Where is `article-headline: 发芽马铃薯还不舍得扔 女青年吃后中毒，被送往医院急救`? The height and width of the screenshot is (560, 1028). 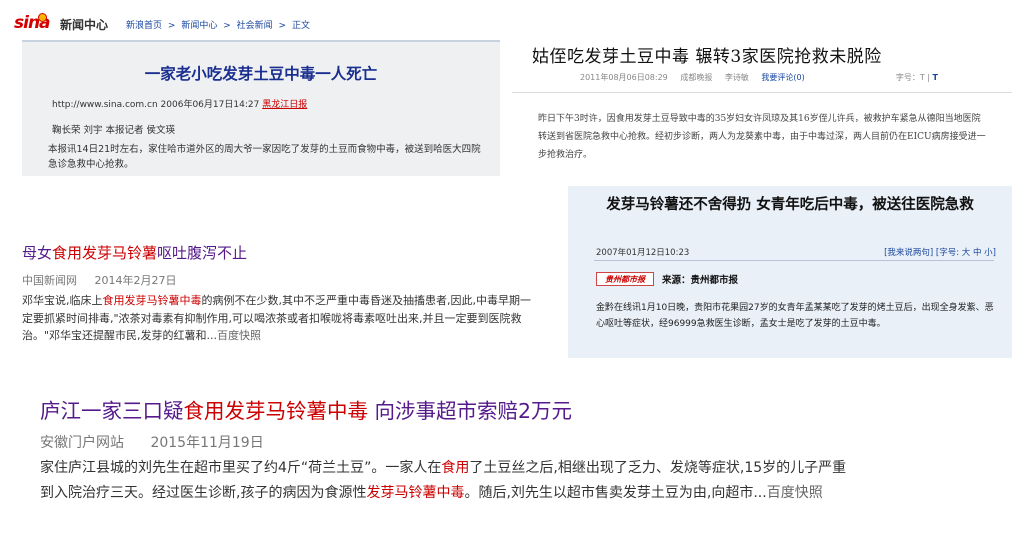
article-headline: 发芽马铃薯还不舍得扔 女青年吃后中毒，被送往医院急救 is located at coordinates (790, 205).